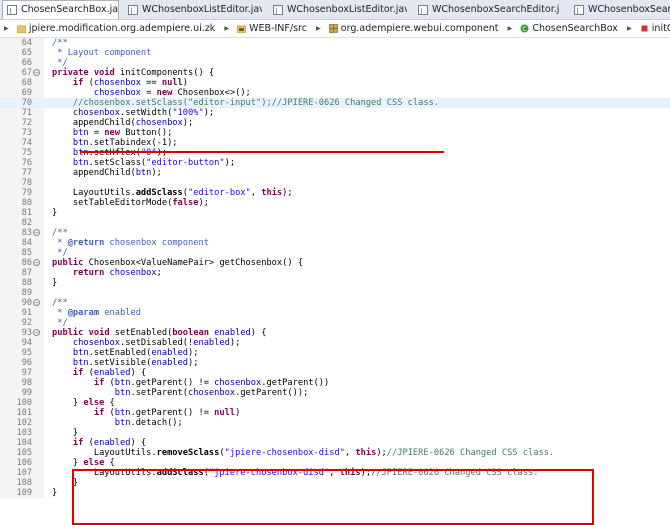 This screenshot has width=670, height=525. What do you see at coordinates (211, 393) in the screenshot?
I see `code-text: btn.setParent(chosenbox.getParent());` at bounding box center [211, 393].